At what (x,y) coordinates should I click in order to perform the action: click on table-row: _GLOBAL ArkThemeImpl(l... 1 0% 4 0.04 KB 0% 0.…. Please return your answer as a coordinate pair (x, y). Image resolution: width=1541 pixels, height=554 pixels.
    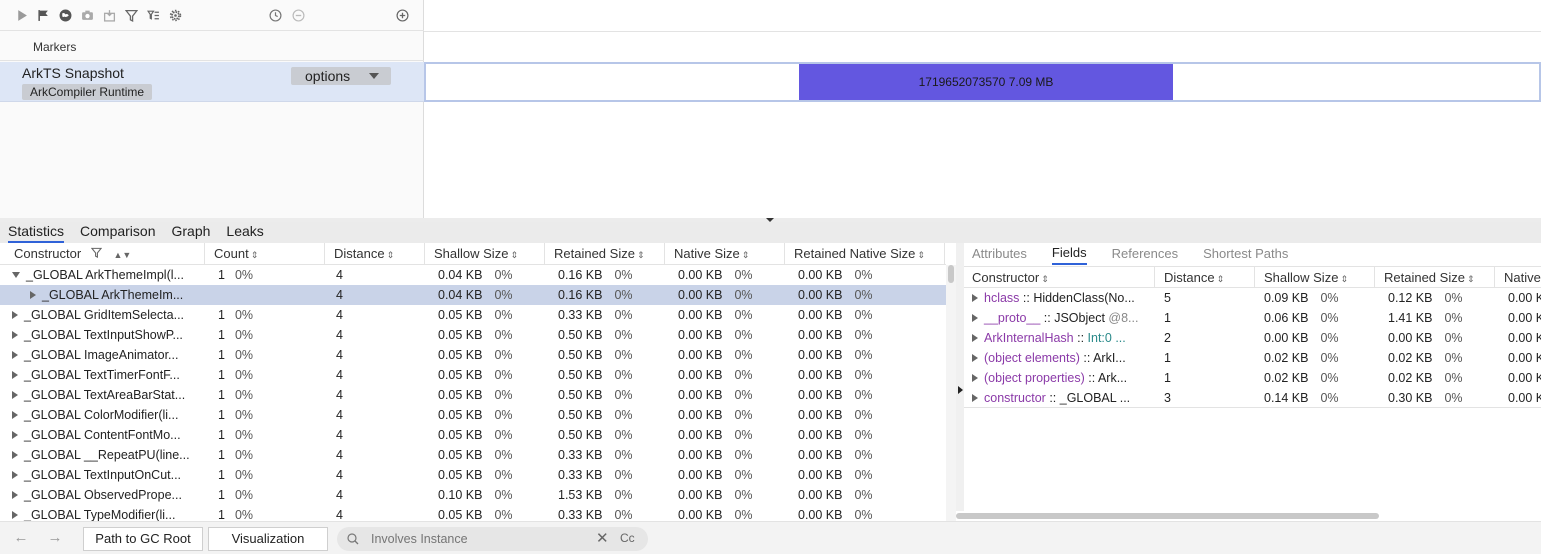
    Looking at the image, I should click on (473, 275).